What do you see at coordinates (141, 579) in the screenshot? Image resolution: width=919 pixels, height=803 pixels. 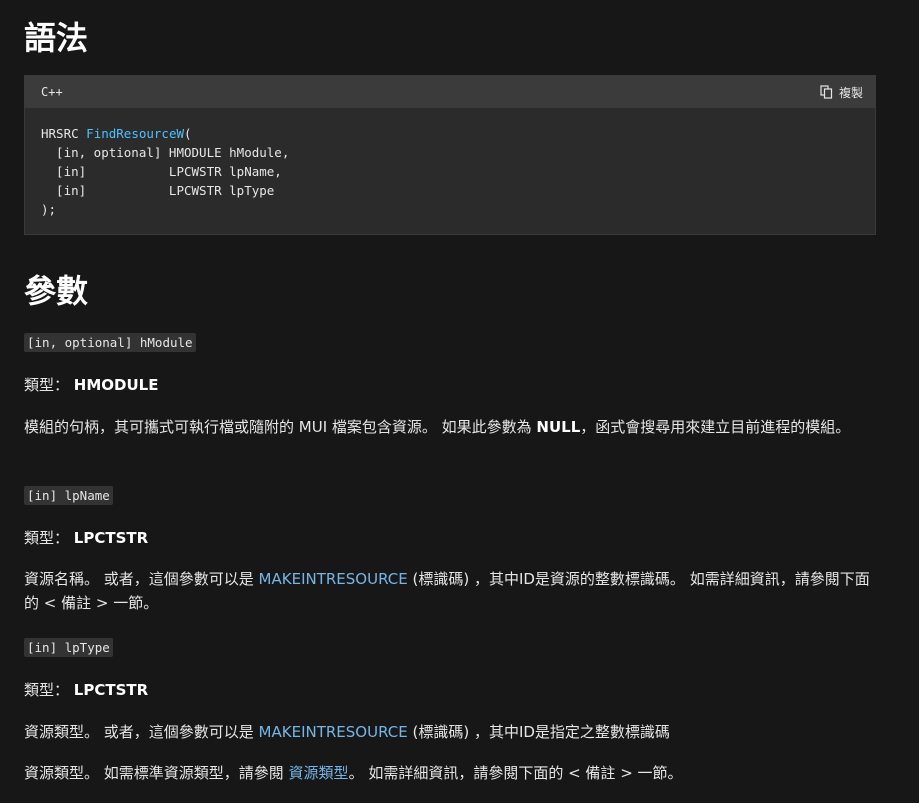 I see `desc-text: 資源名稱。 或者，這個參數可以是` at bounding box center [141, 579].